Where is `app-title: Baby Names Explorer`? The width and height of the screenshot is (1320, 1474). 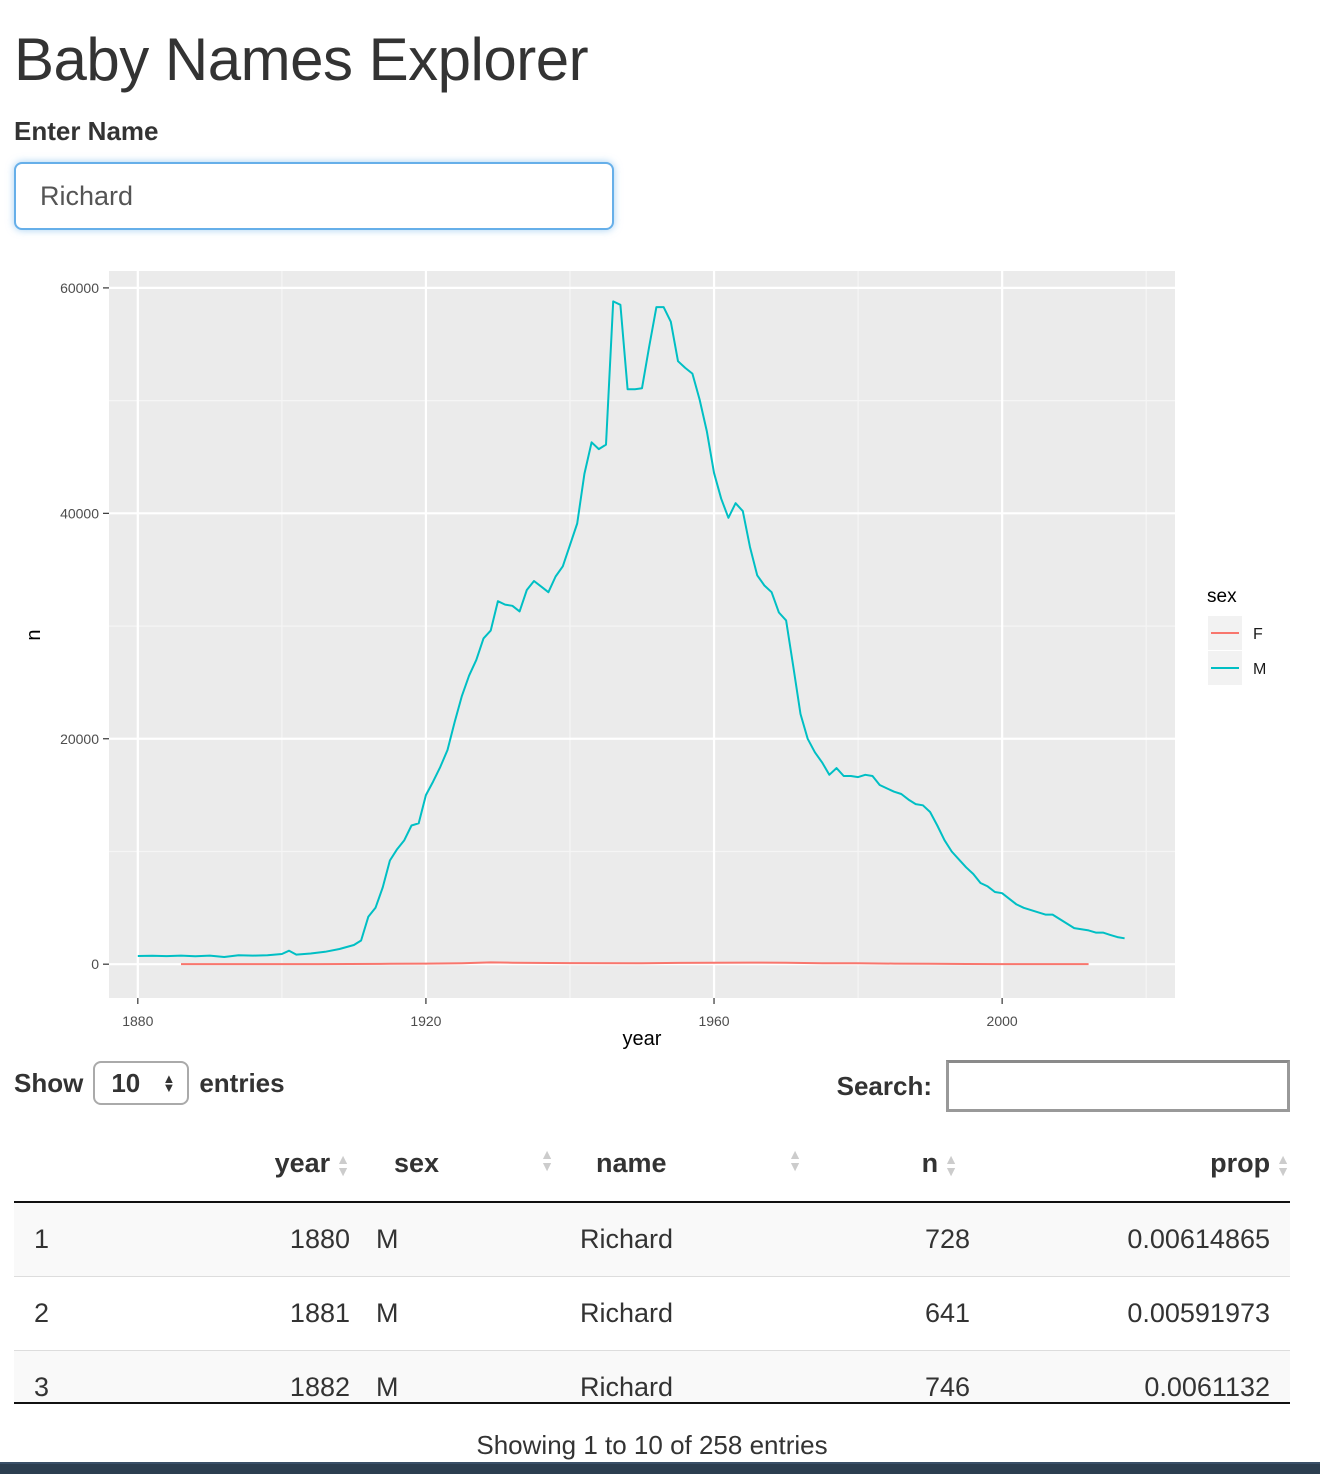
app-title: Baby Names Explorer is located at coordinates (301, 59).